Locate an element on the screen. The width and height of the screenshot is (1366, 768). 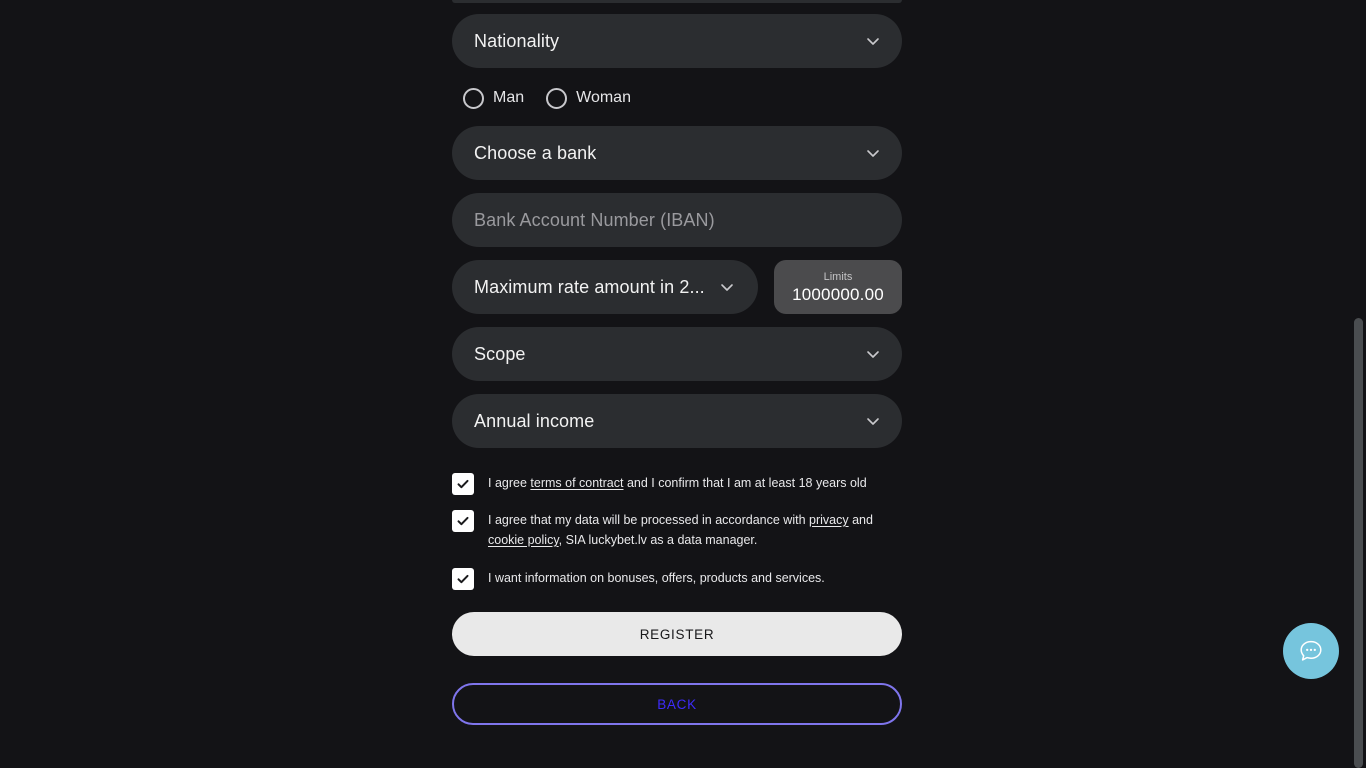
nationality-select: Nationality is located at coordinates (677, 41).